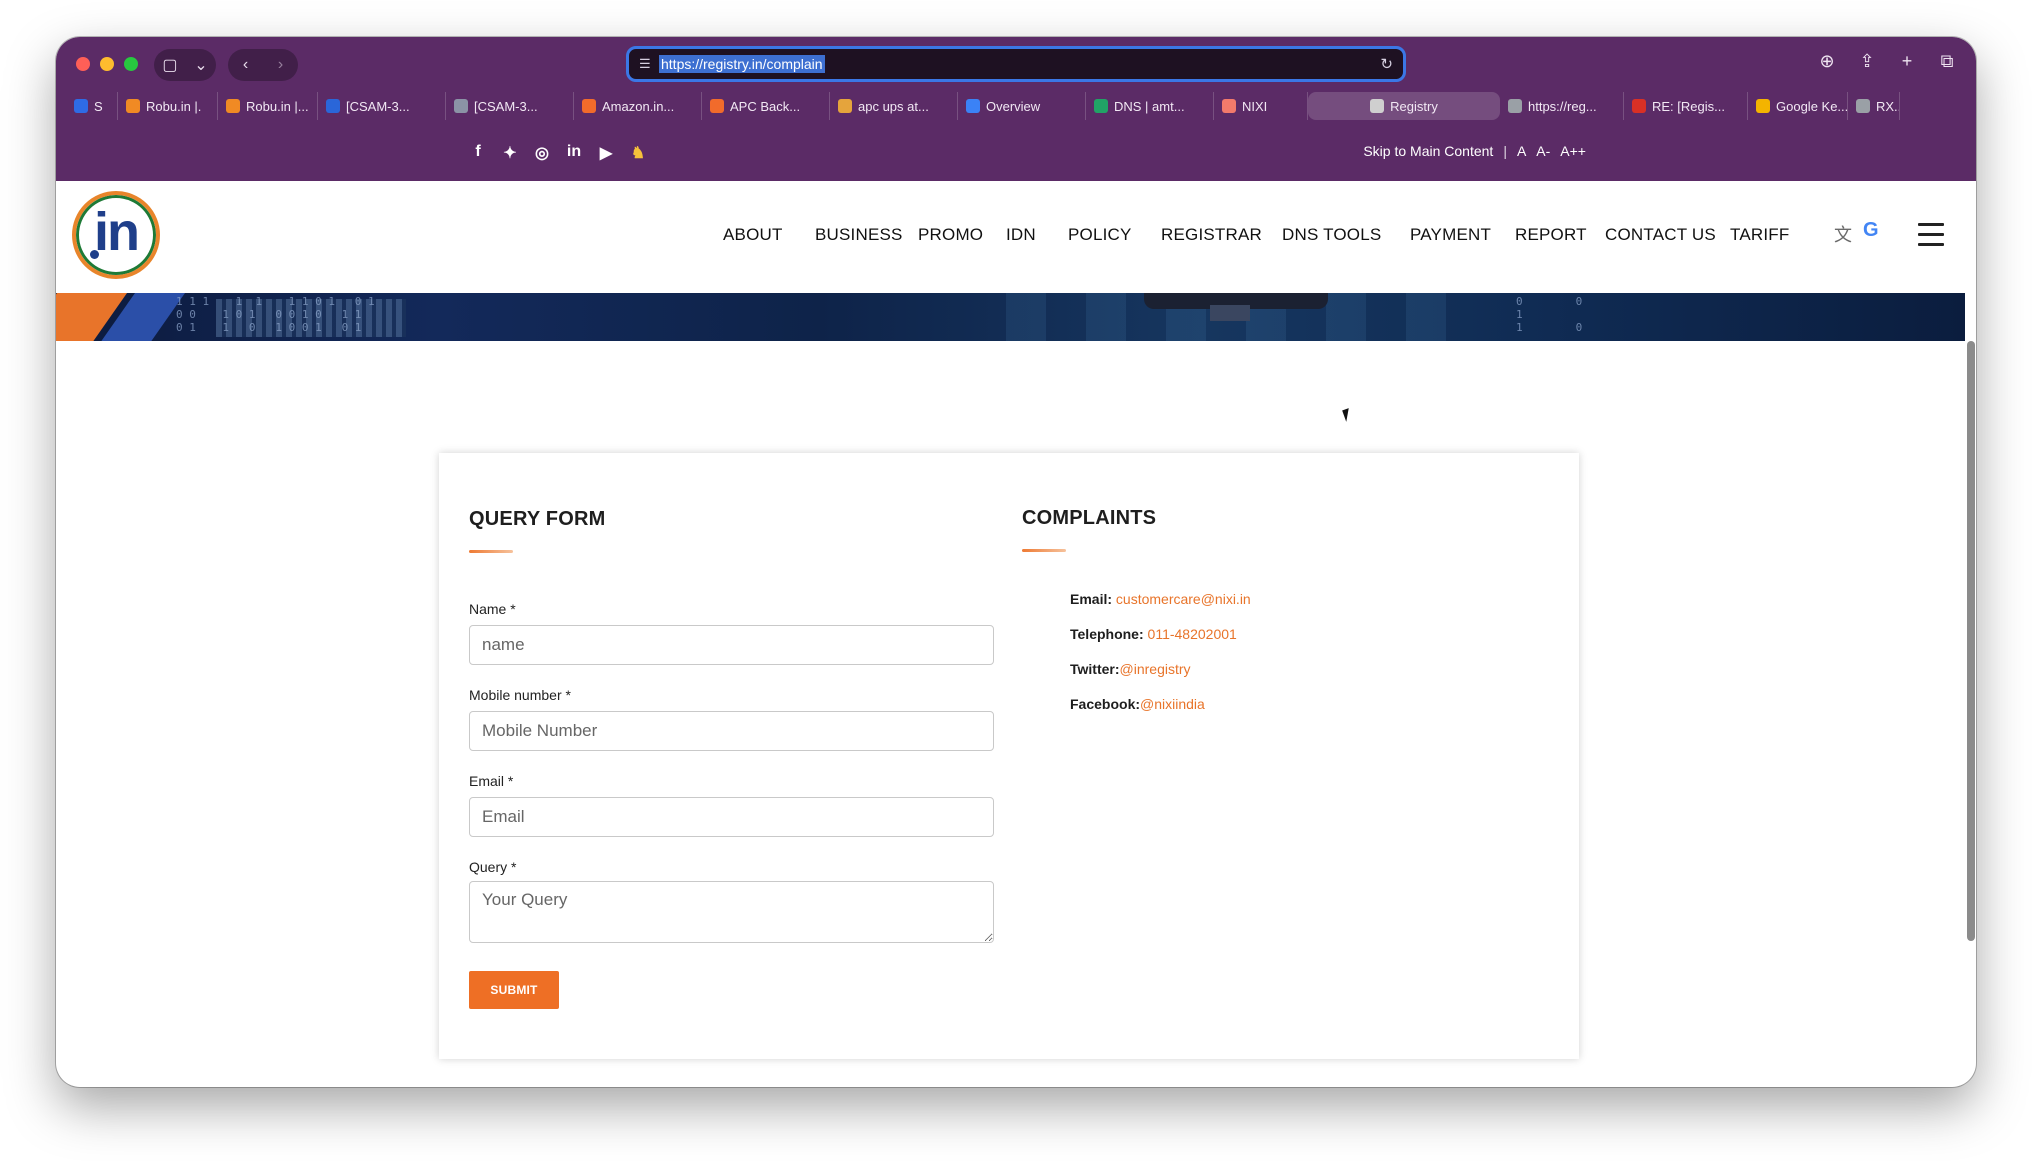  What do you see at coordinates (1192, 634) in the screenshot?
I see `telephone-link: 011-48202001` at bounding box center [1192, 634].